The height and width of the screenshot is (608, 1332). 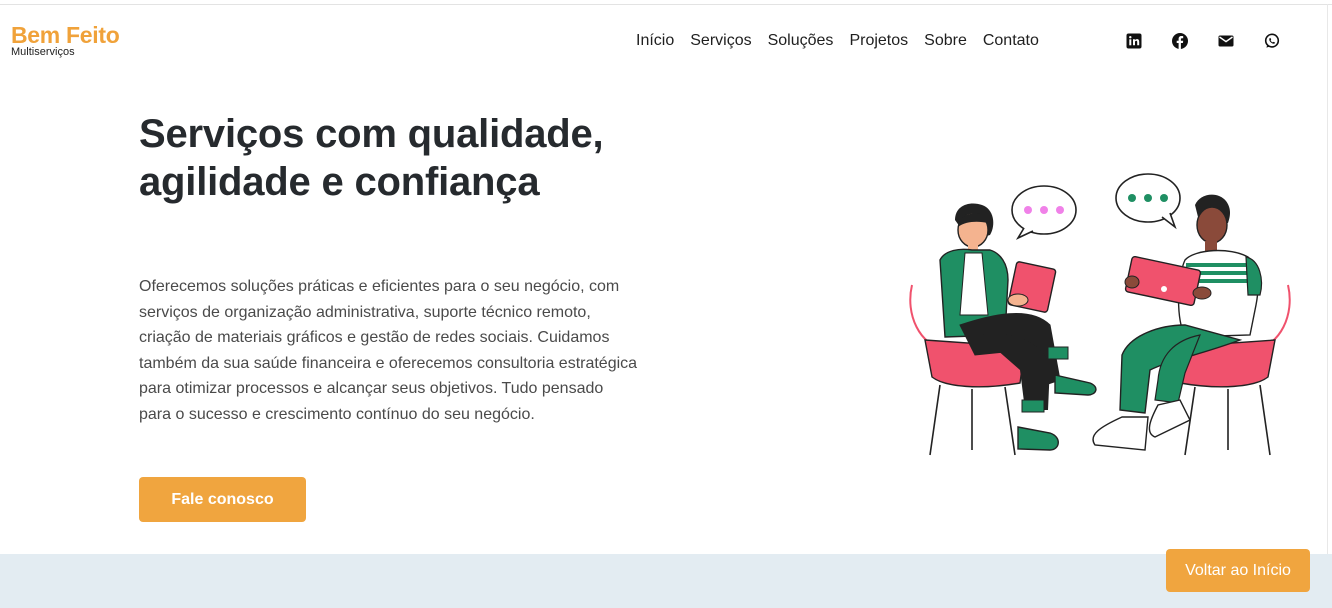 What do you see at coordinates (339, 182) in the screenshot?
I see `hero-title-line-2: agilidade e confiança` at bounding box center [339, 182].